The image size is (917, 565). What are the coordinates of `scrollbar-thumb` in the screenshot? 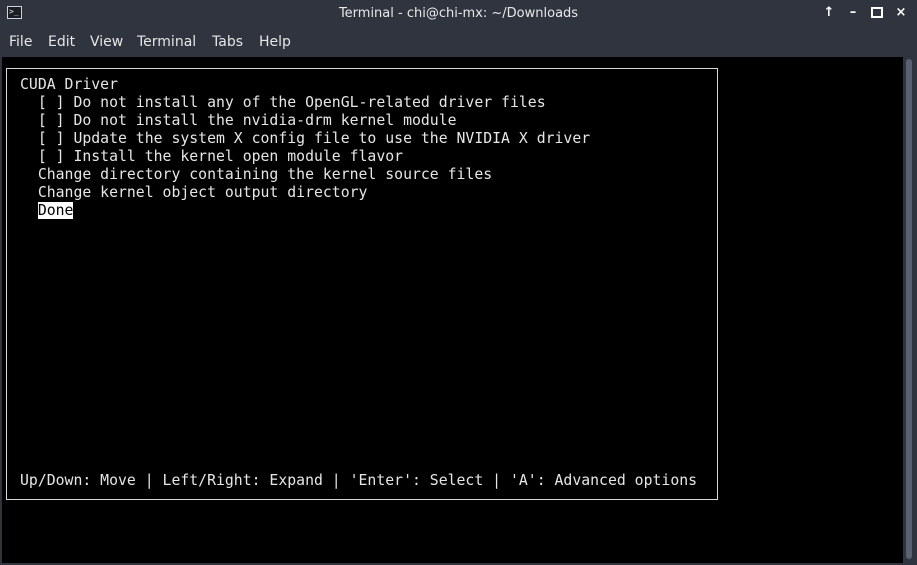 It's located at (909, 309).